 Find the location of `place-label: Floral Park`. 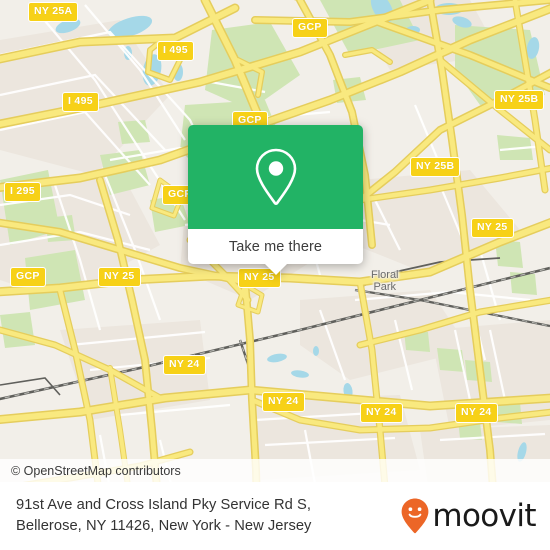

place-label: Floral Park is located at coordinates (385, 281).